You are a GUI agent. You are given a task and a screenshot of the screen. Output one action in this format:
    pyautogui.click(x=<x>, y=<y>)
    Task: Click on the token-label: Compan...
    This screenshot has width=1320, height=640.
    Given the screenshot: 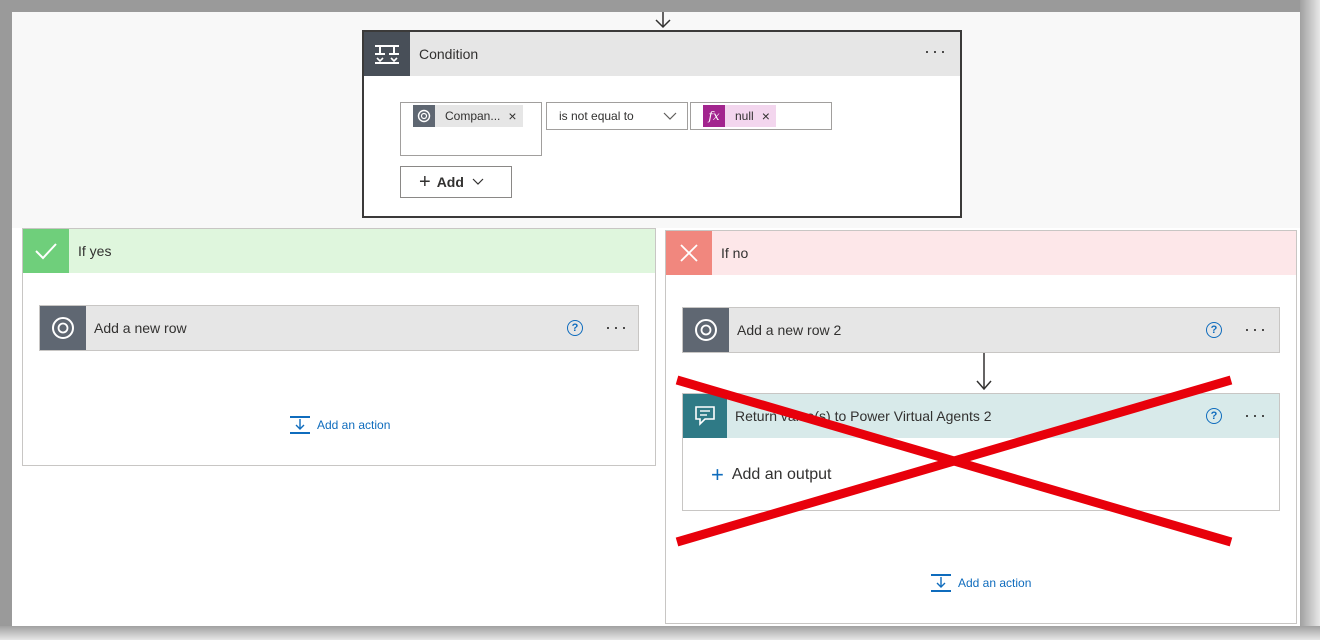 What is the action you would take?
    pyautogui.click(x=473, y=116)
    